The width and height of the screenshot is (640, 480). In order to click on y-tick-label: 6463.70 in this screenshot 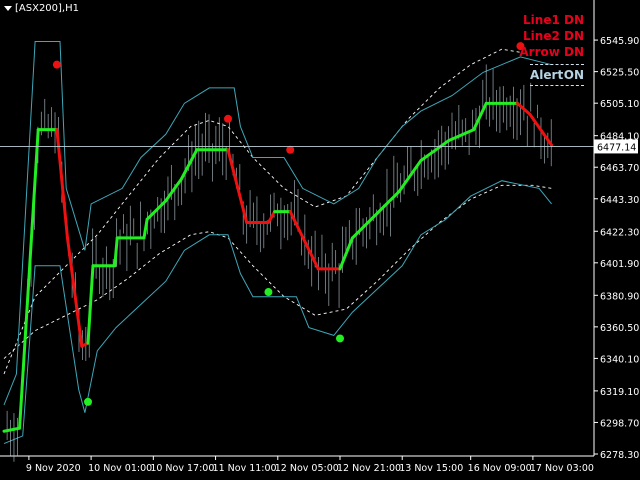, I will do `click(619, 168)`.